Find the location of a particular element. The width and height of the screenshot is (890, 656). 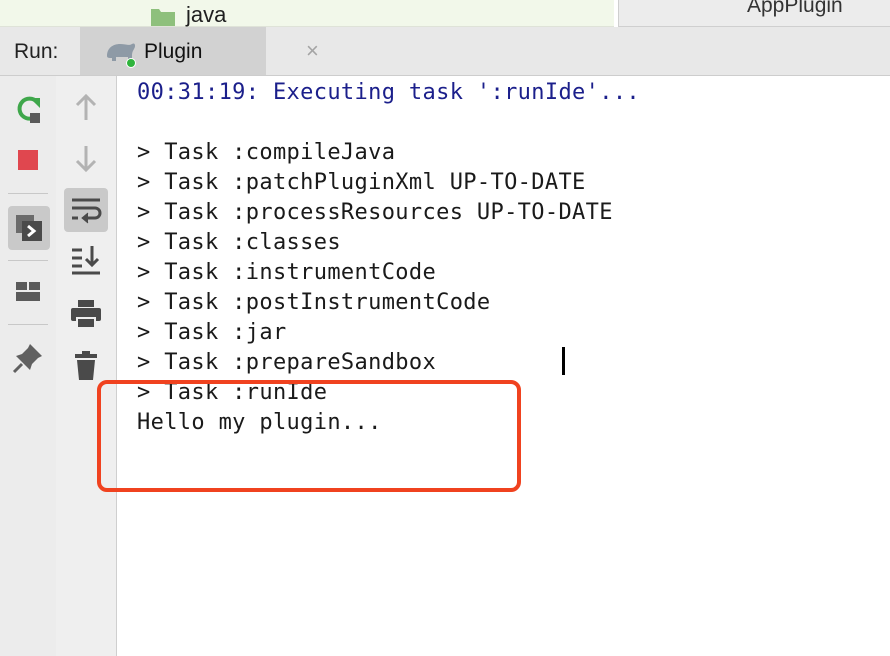

console-line: > Task :instrumentCode is located at coordinates (287, 272).